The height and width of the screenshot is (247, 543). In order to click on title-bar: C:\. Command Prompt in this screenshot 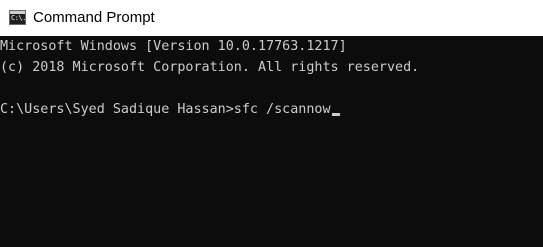, I will do `click(271, 18)`.